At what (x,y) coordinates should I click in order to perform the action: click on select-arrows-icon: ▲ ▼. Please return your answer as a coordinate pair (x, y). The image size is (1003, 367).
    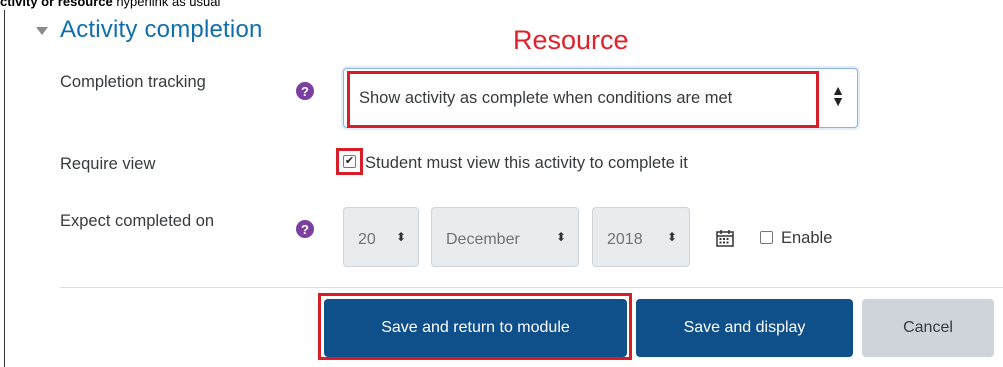
    Looking at the image, I should click on (838, 95).